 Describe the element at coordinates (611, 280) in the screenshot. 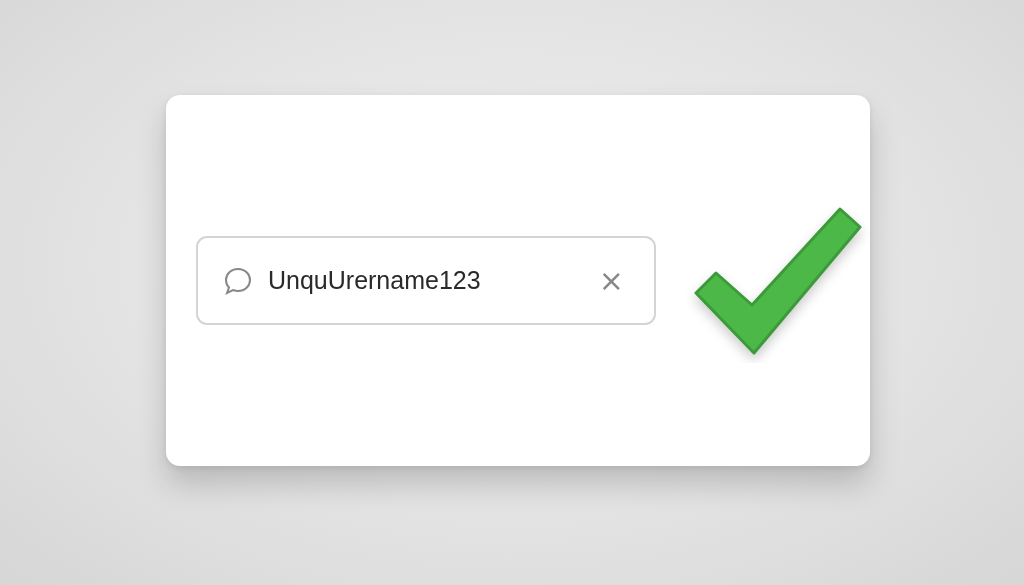

I see `clear-button: ×` at that location.